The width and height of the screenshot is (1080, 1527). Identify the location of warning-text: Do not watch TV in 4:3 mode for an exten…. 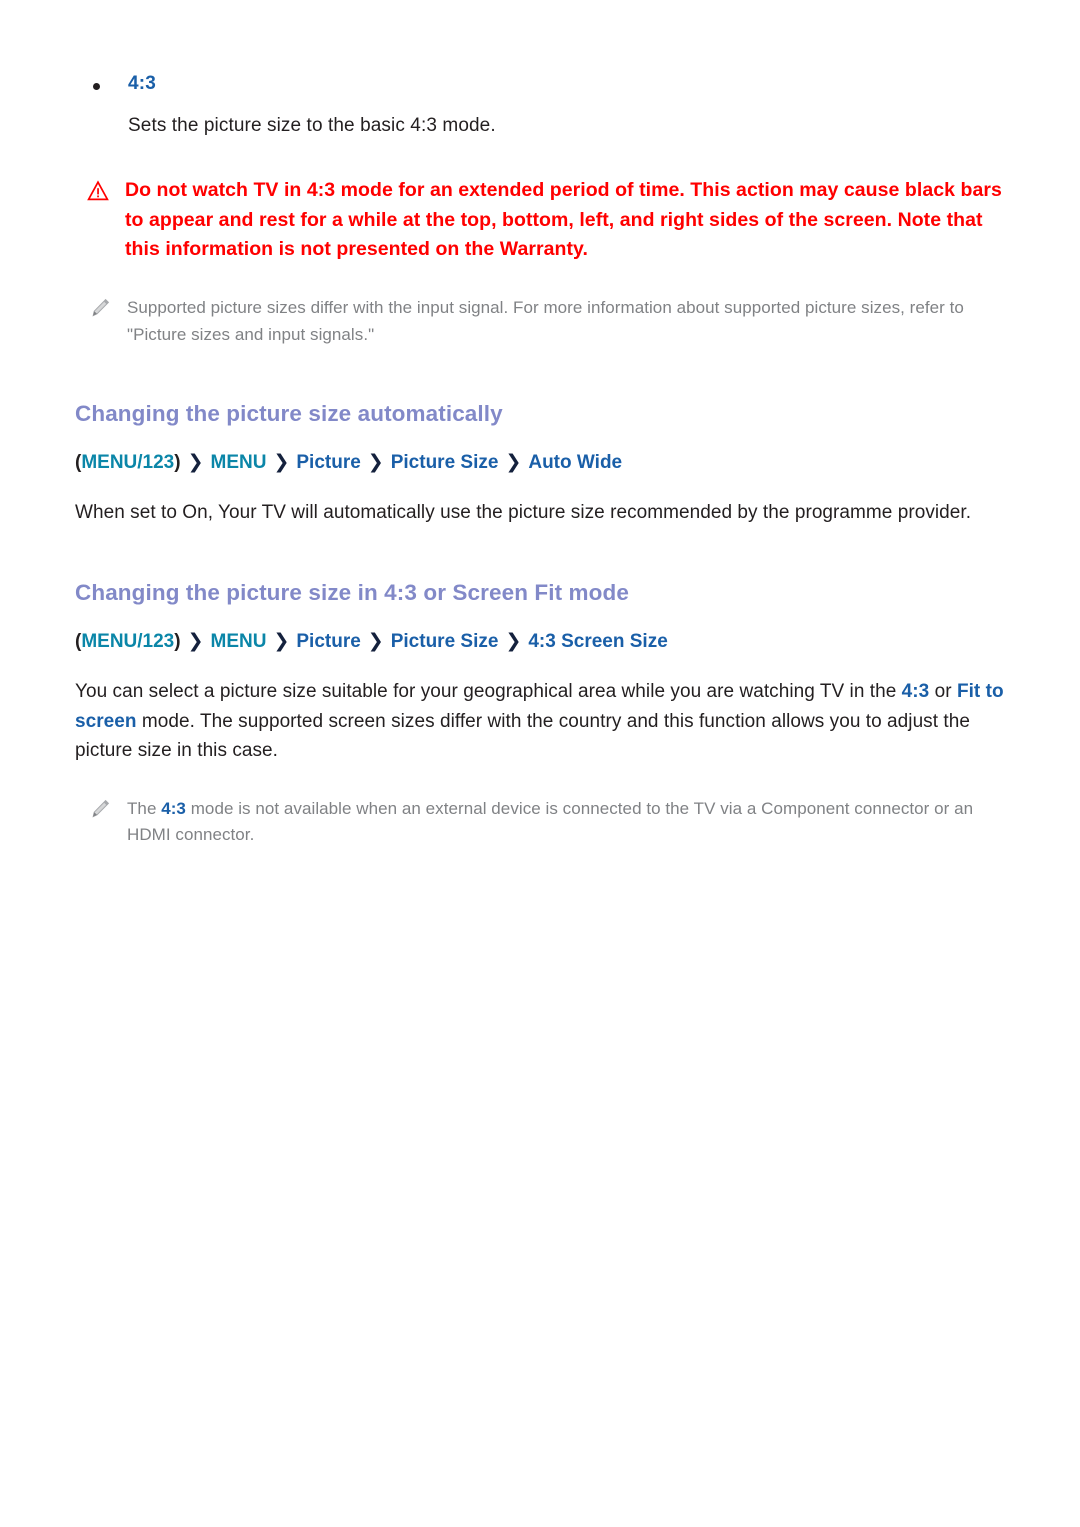
(563, 220).